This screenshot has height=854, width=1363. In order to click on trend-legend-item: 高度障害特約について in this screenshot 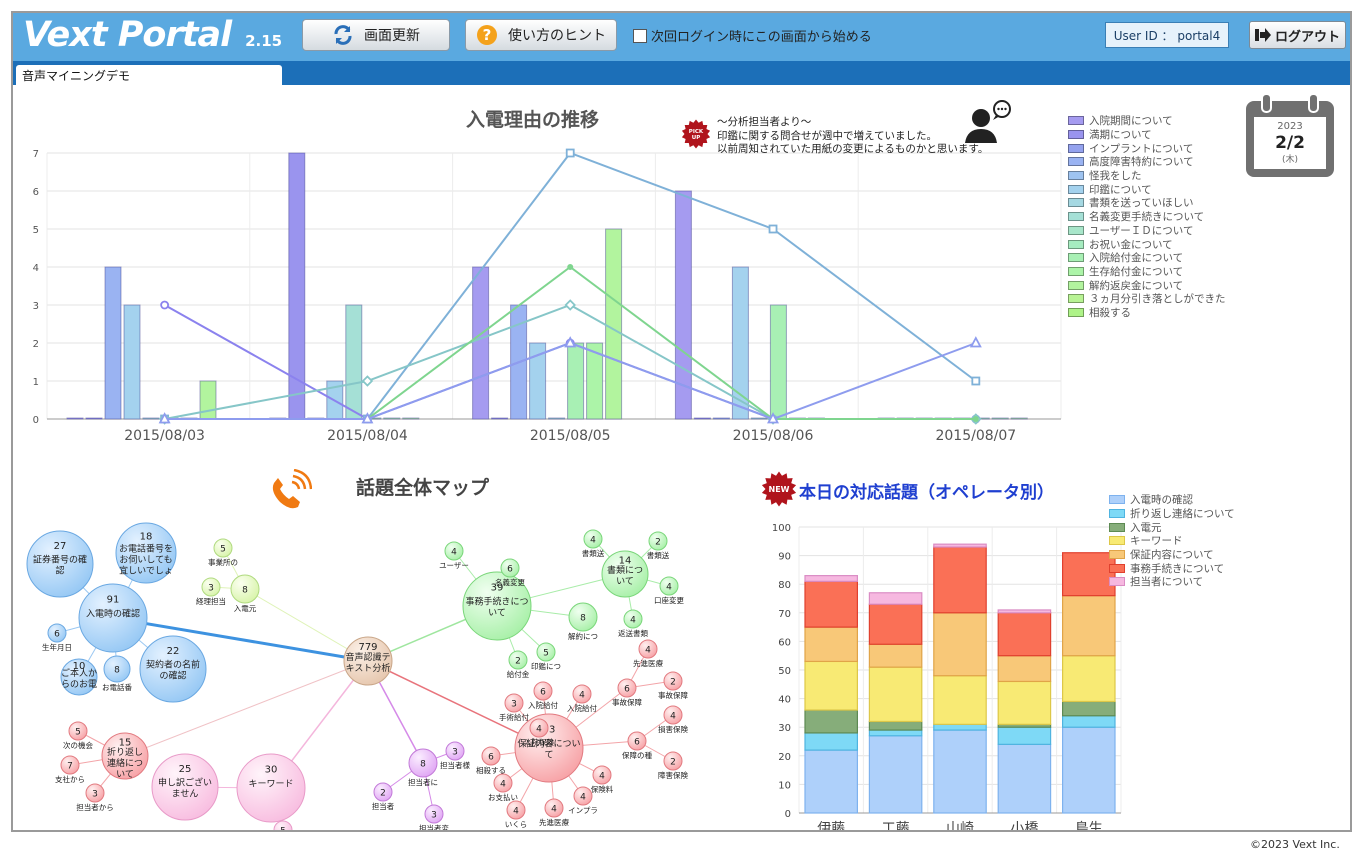, I will do `click(1147, 162)`.